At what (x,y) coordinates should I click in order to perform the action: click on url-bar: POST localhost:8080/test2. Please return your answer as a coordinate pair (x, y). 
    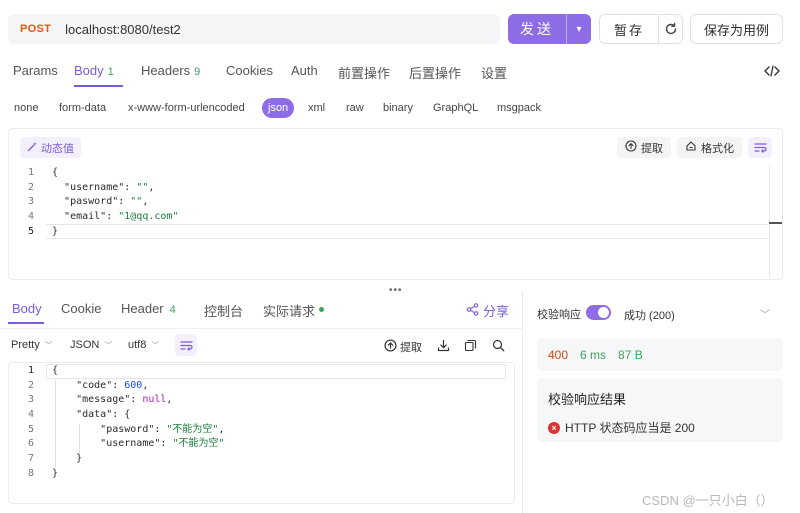
    Looking at the image, I should click on (254, 29).